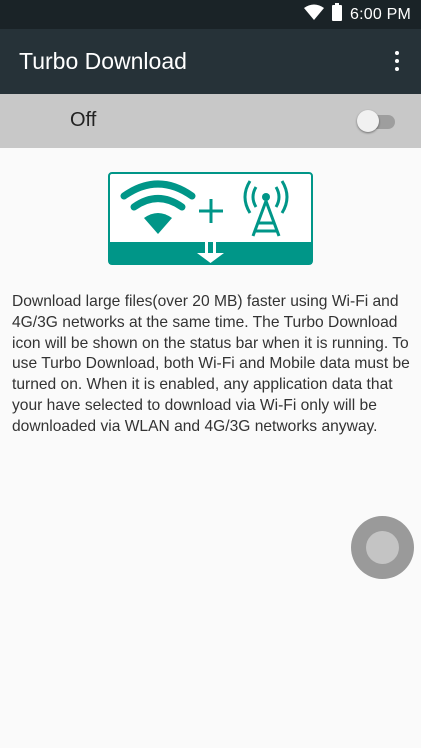 The height and width of the screenshot is (748, 421). I want to click on app-title: Turbo Download, so click(103, 61).